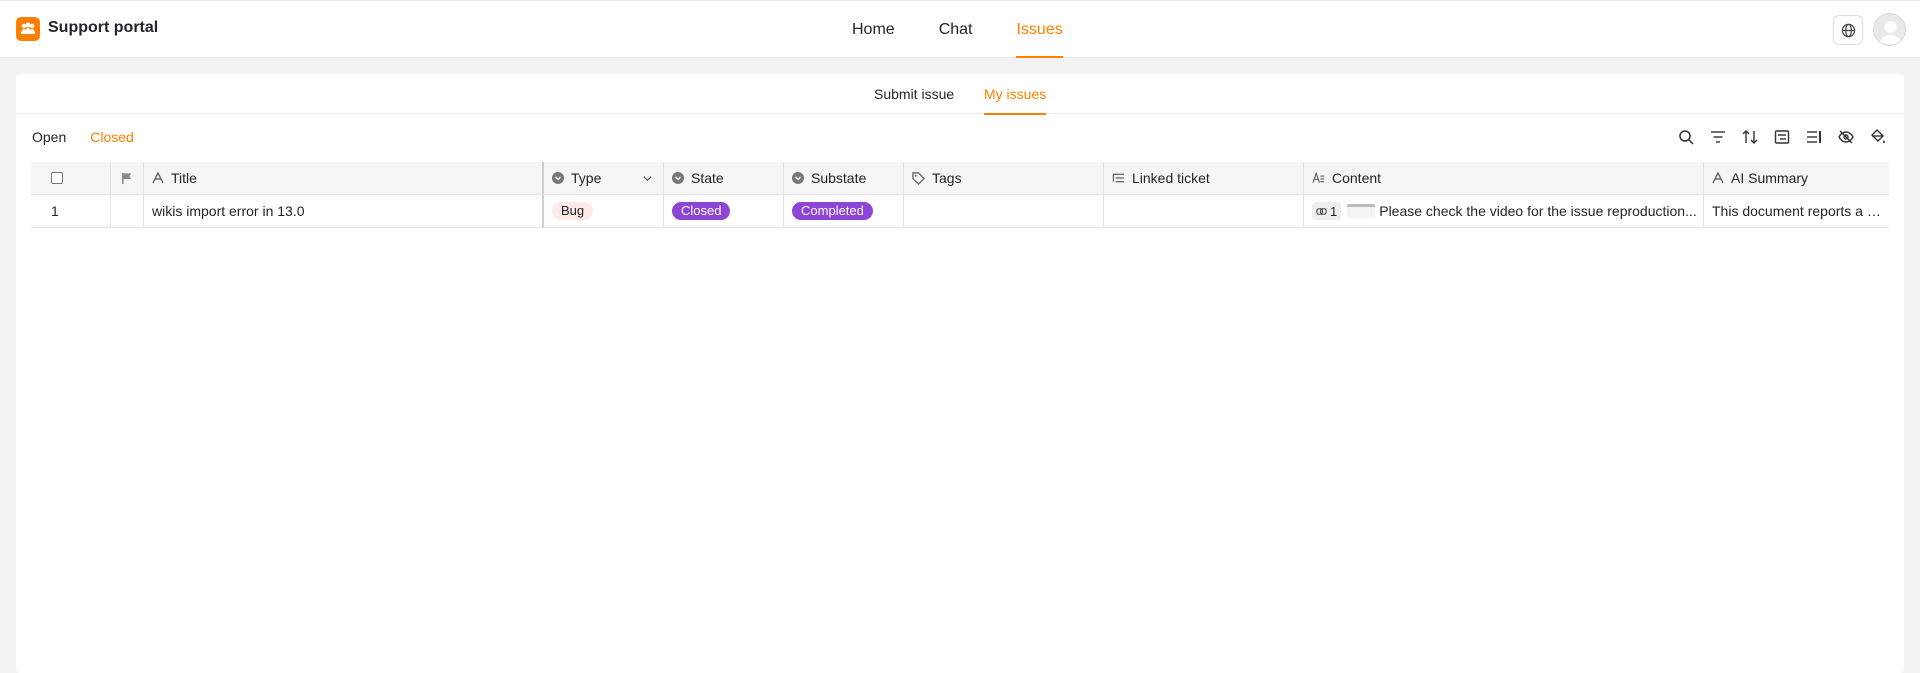 The width and height of the screenshot is (1920, 673). I want to click on row-index-cell: 1, so click(71, 211).